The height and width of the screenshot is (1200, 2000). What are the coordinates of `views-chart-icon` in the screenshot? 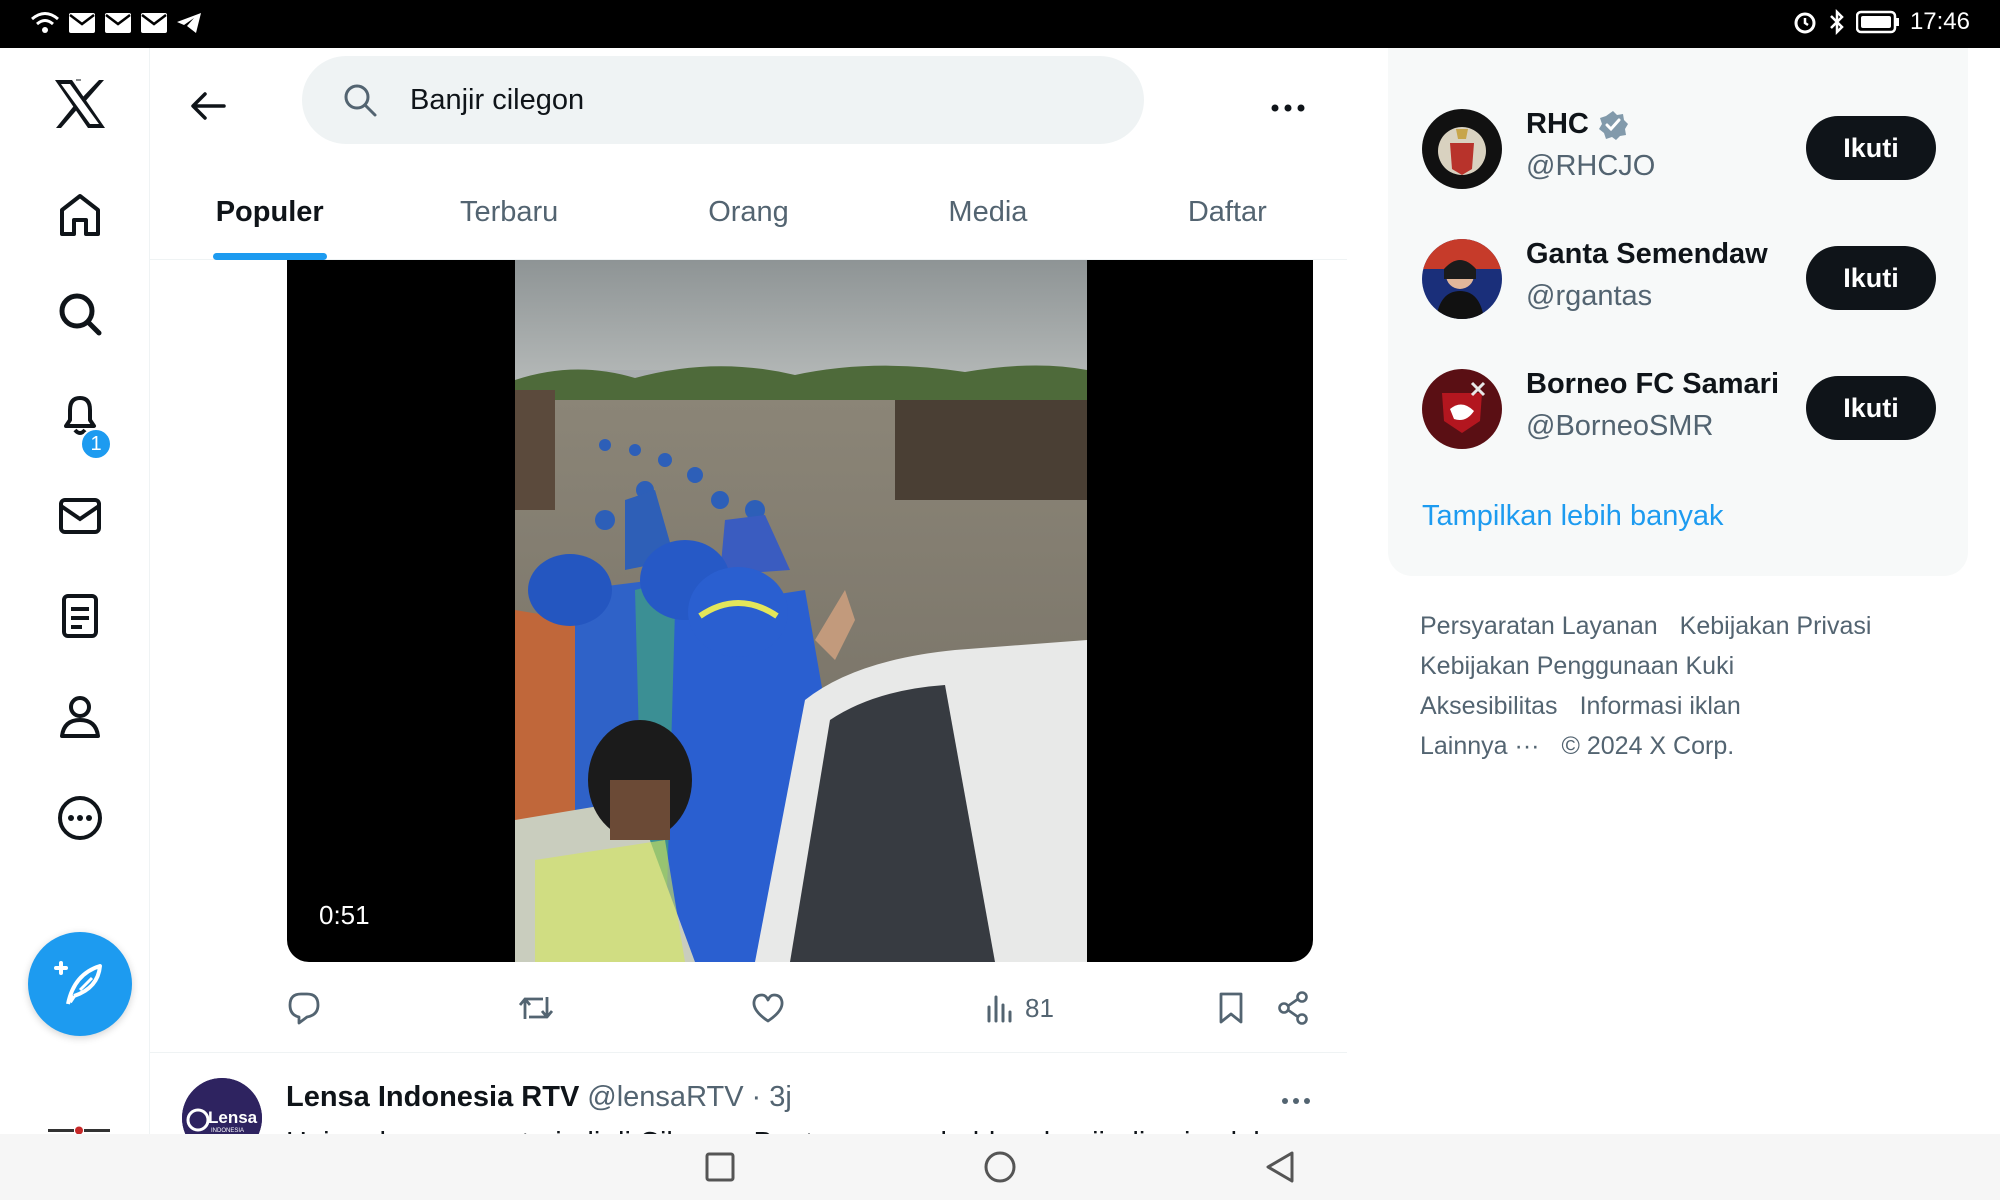 It's located at (999, 1009).